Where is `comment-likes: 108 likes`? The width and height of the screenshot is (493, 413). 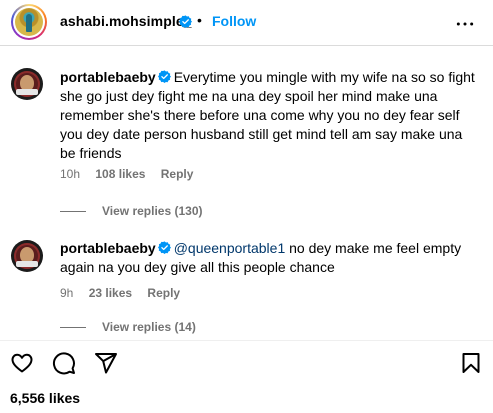
comment-likes: 108 likes is located at coordinates (120, 174).